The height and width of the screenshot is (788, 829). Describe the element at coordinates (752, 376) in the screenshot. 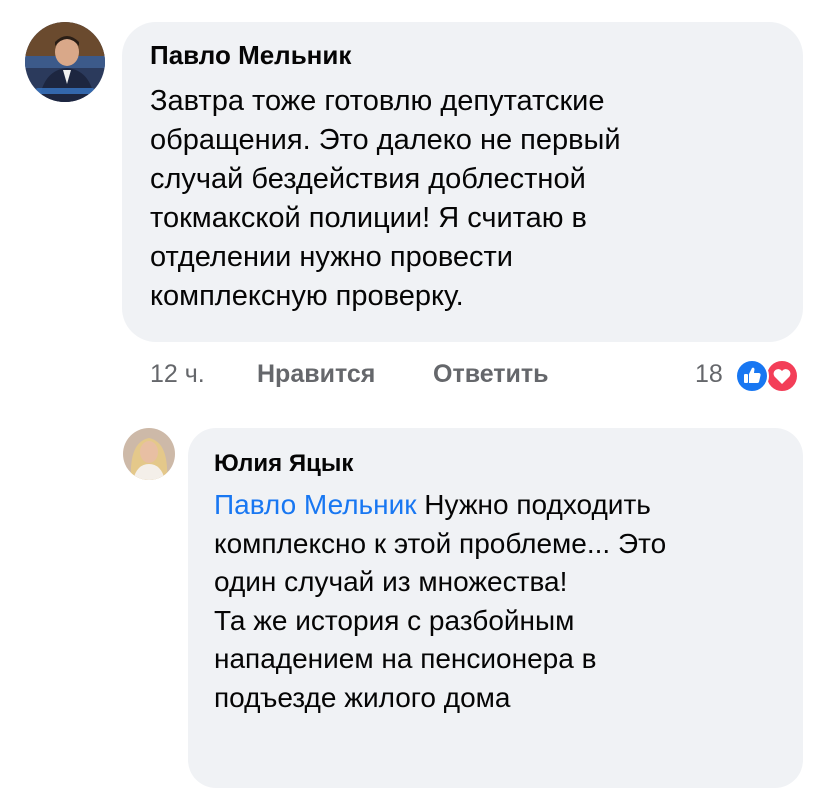

I see `like-icon` at that location.